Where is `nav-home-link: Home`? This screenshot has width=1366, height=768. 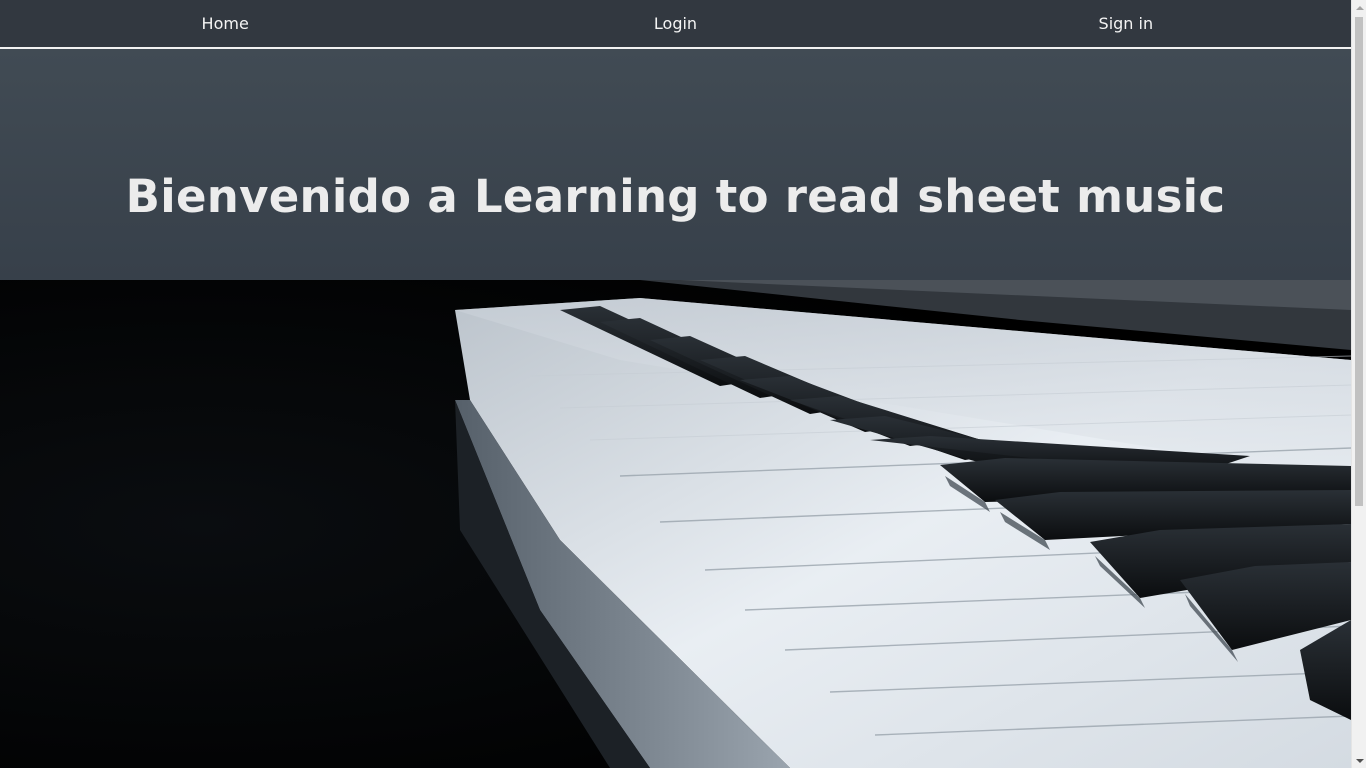
nav-home-link: Home is located at coordinates (225, 23).